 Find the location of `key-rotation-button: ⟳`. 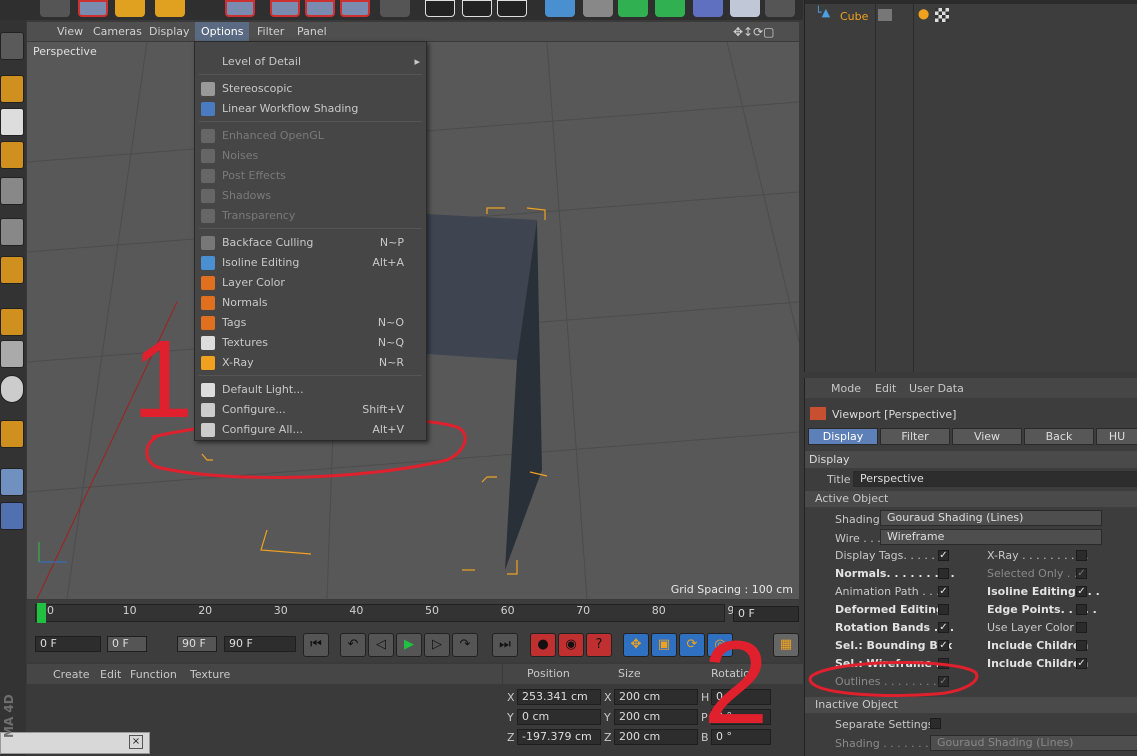

key-rotation-button: ⟳ is located at coordinates (692, 645).